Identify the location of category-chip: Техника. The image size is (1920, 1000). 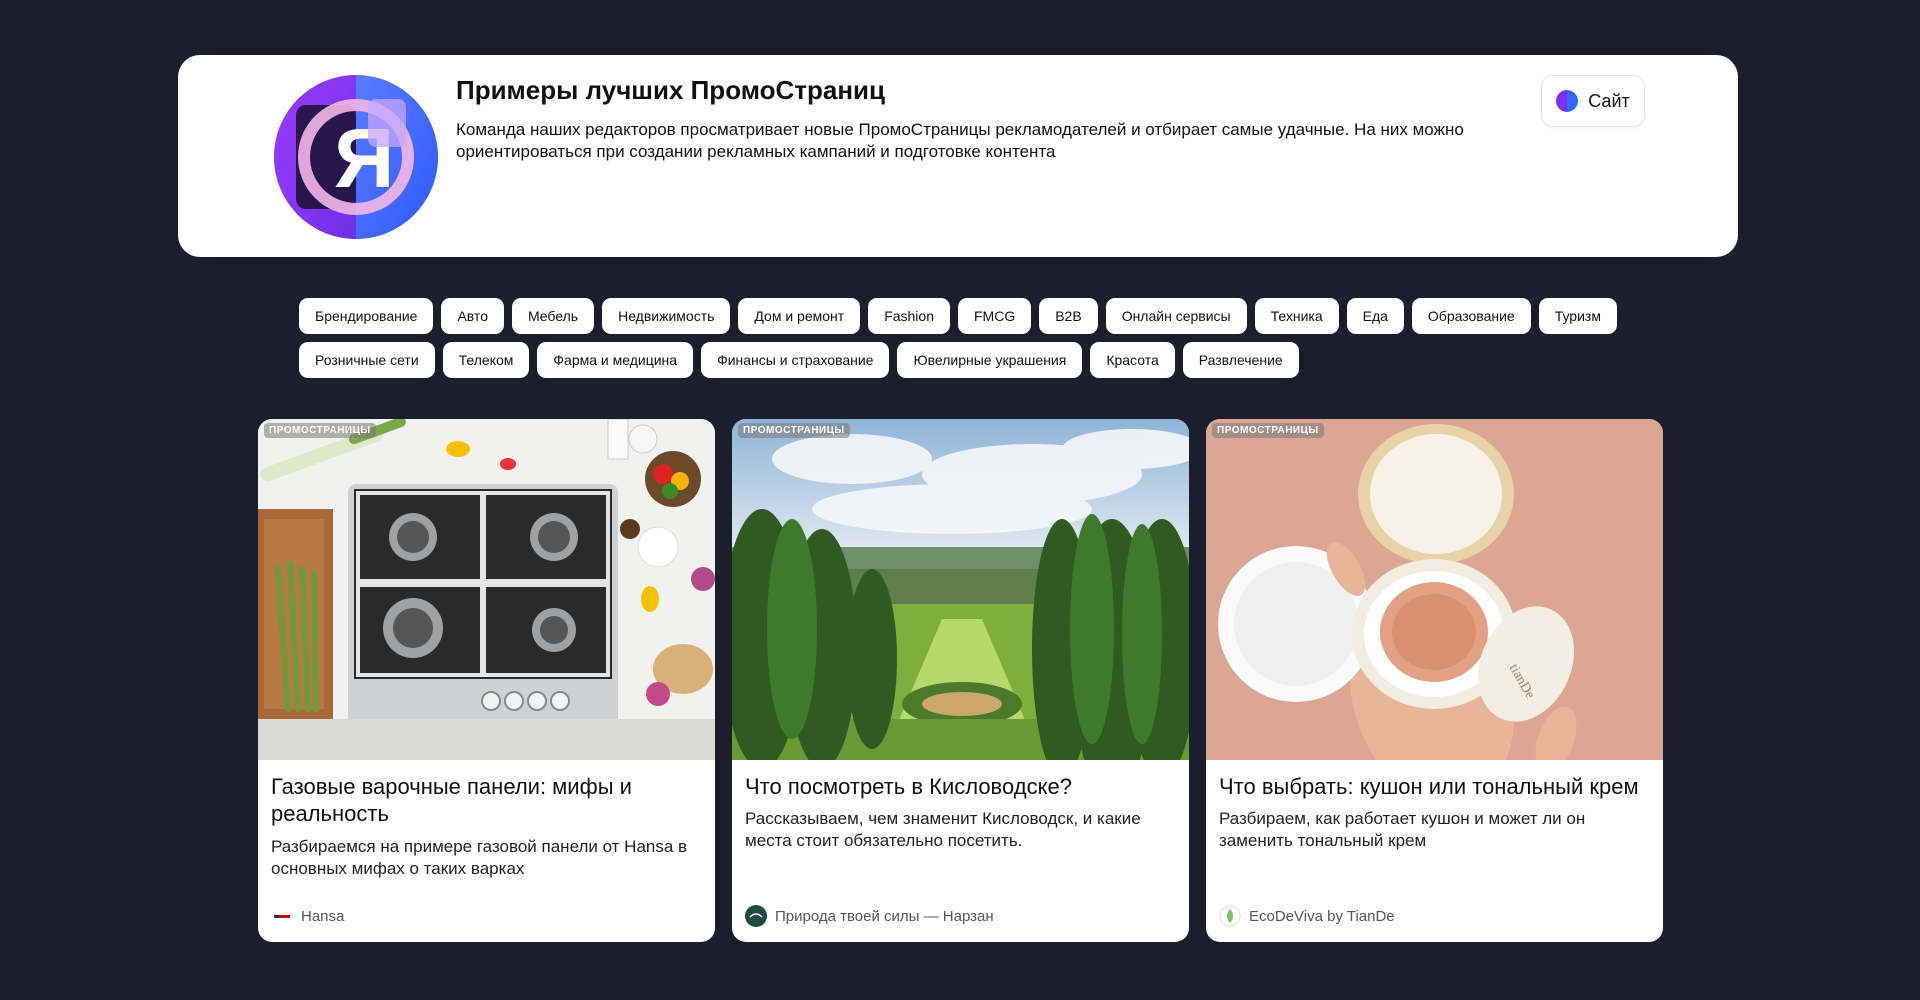
(1296, 316).